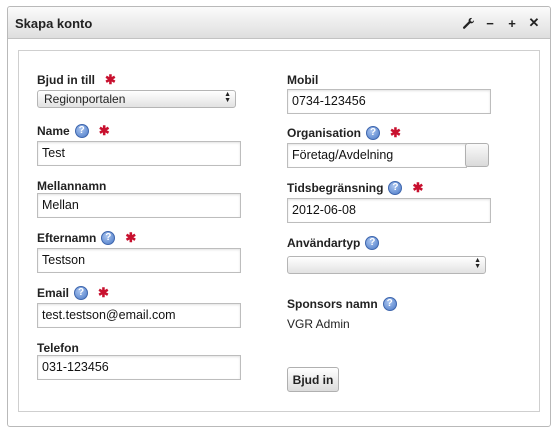 Image resolution: width=559 pixels, height=433 pixels. I want to click on sponsors-namn-label: Sponsors namn?, so click(342, 304).